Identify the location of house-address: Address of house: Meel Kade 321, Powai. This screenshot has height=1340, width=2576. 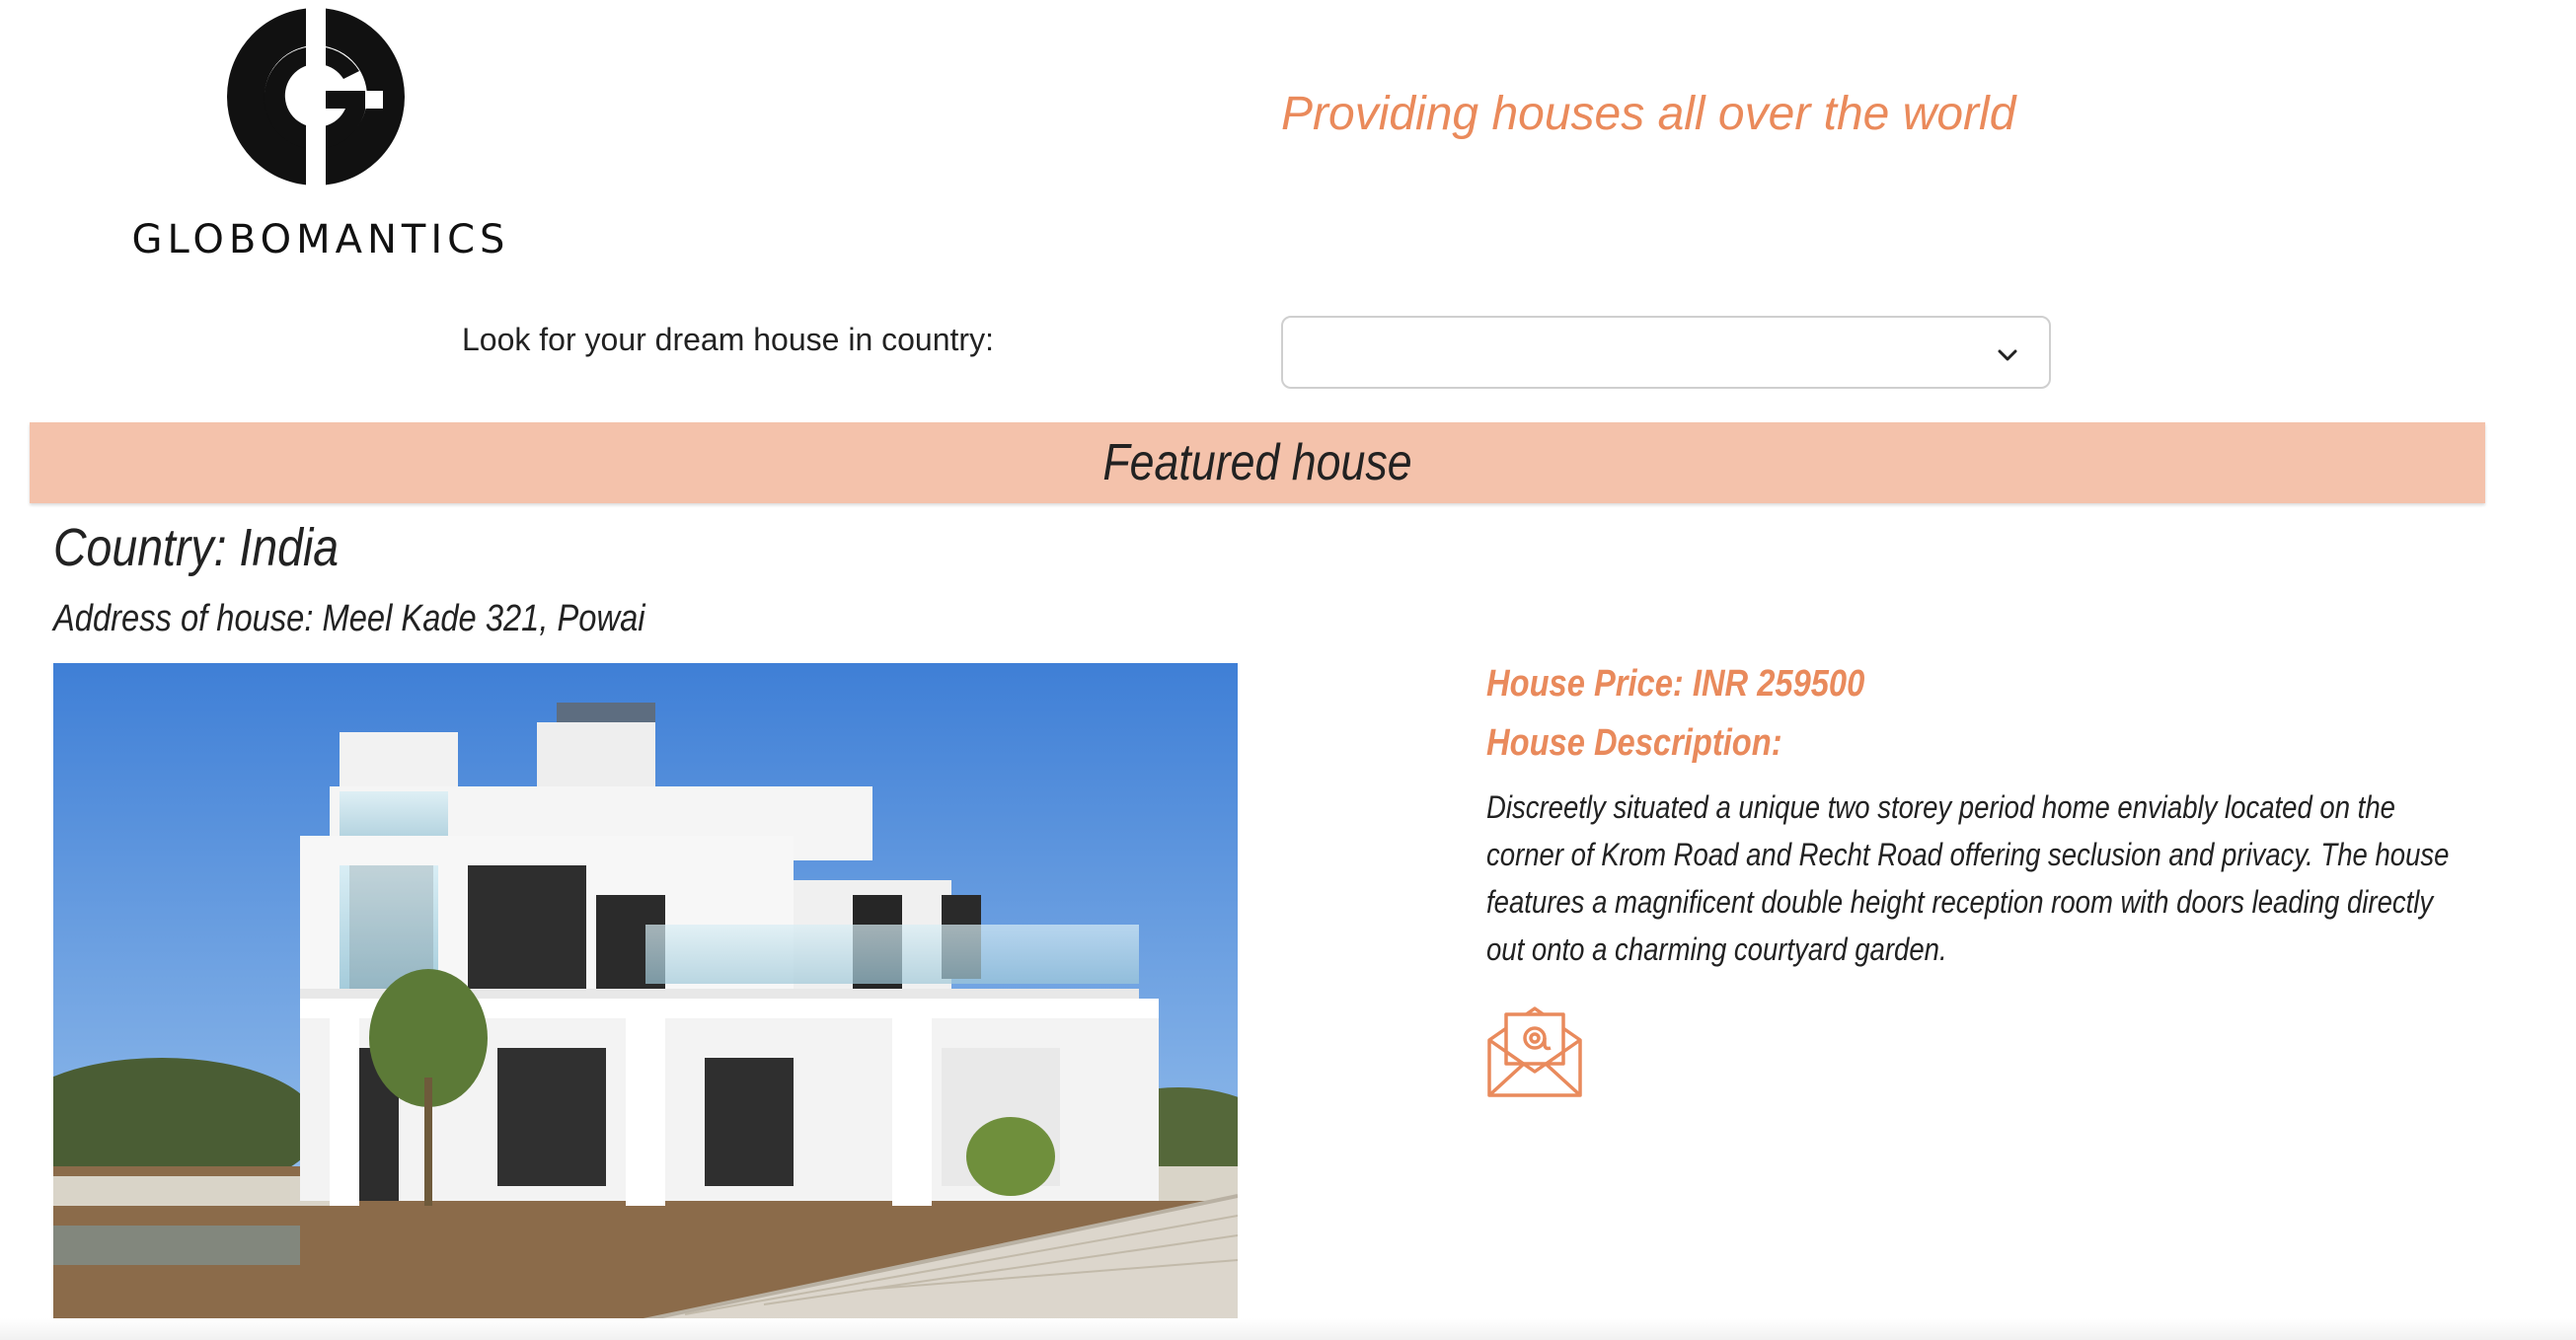
(349, 618).